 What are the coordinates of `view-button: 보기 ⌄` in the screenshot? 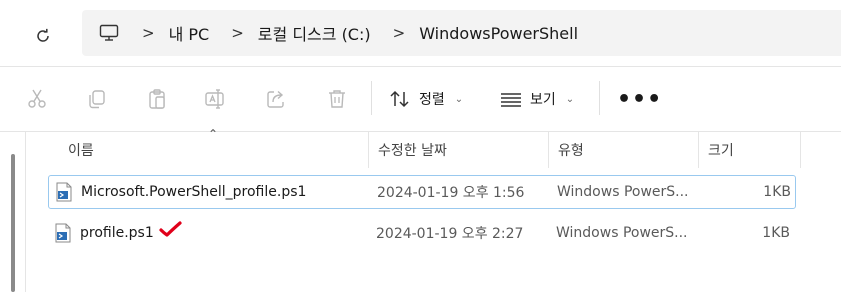 It's located at (537, 99).